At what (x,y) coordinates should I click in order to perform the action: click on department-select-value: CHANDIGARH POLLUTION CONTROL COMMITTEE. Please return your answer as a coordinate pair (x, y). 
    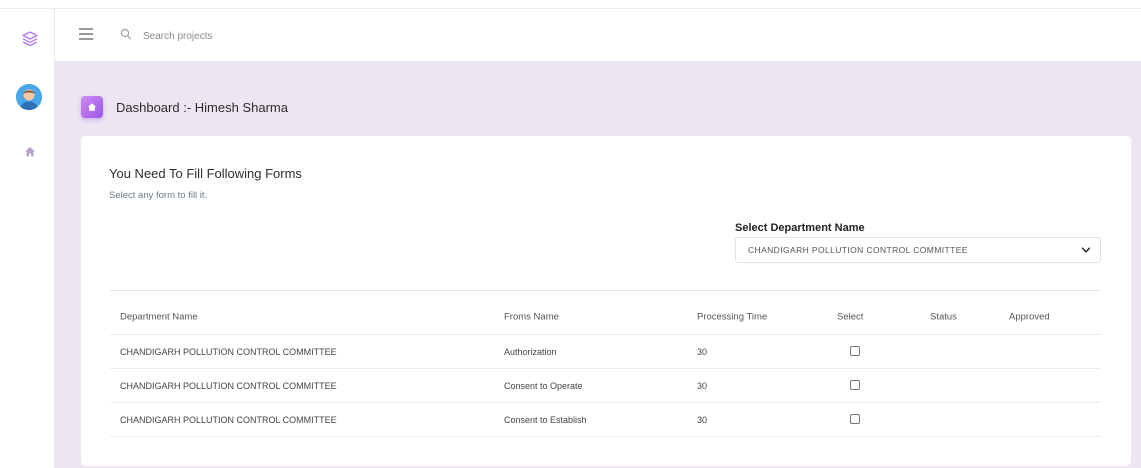
    Looking at the image, I should click on (858, 250).